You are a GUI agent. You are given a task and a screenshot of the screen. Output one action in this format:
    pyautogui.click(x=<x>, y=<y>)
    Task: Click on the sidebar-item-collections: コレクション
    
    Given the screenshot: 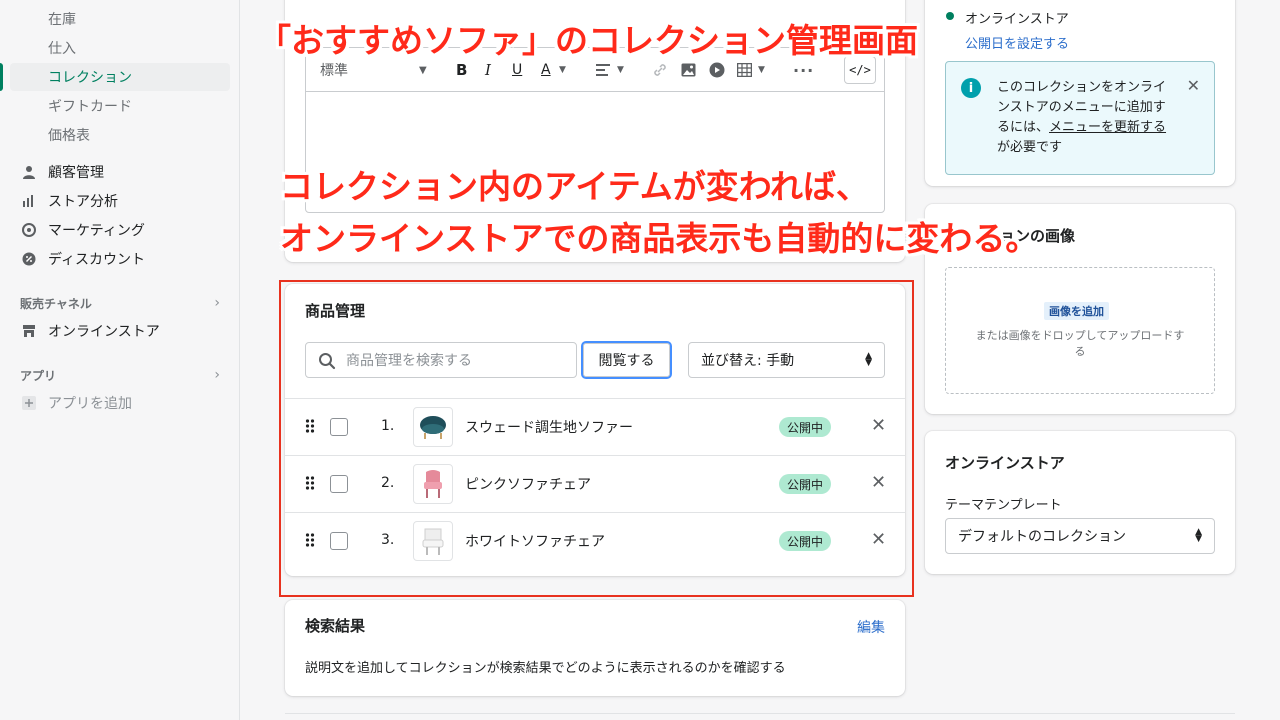 What is the action you would take?
    pyautogui.click(x=115, y=77)
    